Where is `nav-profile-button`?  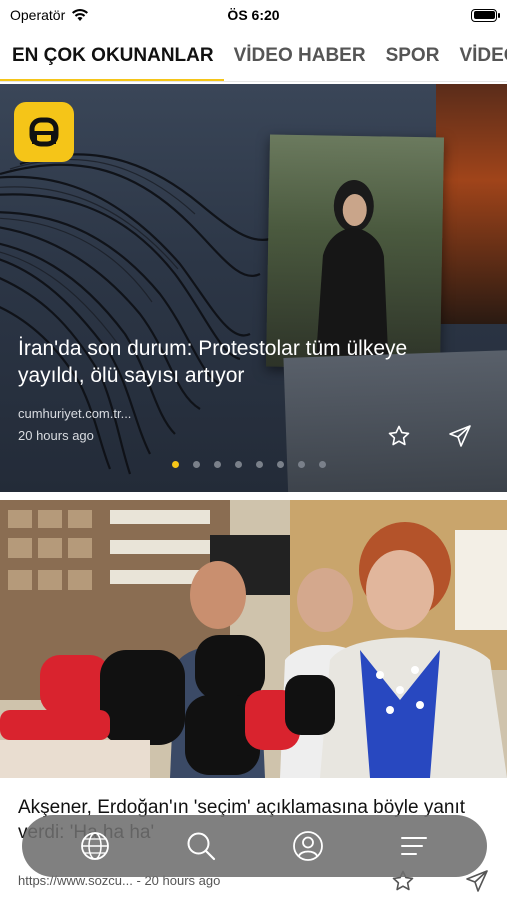
nav-profile-button is located at coordinates (308, 846).